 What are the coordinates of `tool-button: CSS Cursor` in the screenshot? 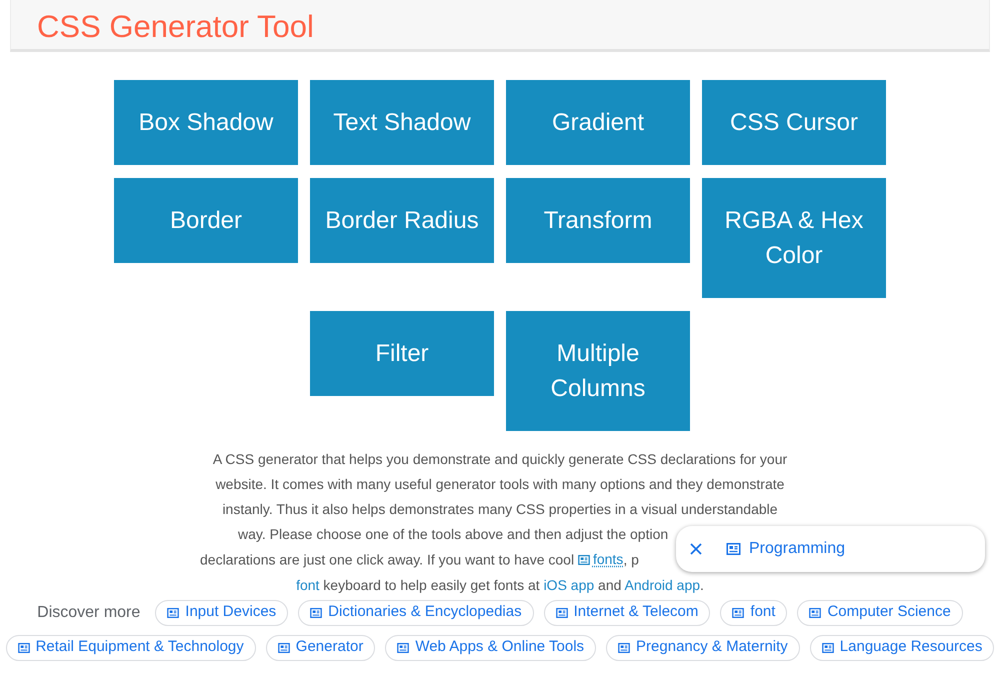 It's located at (794, 122).